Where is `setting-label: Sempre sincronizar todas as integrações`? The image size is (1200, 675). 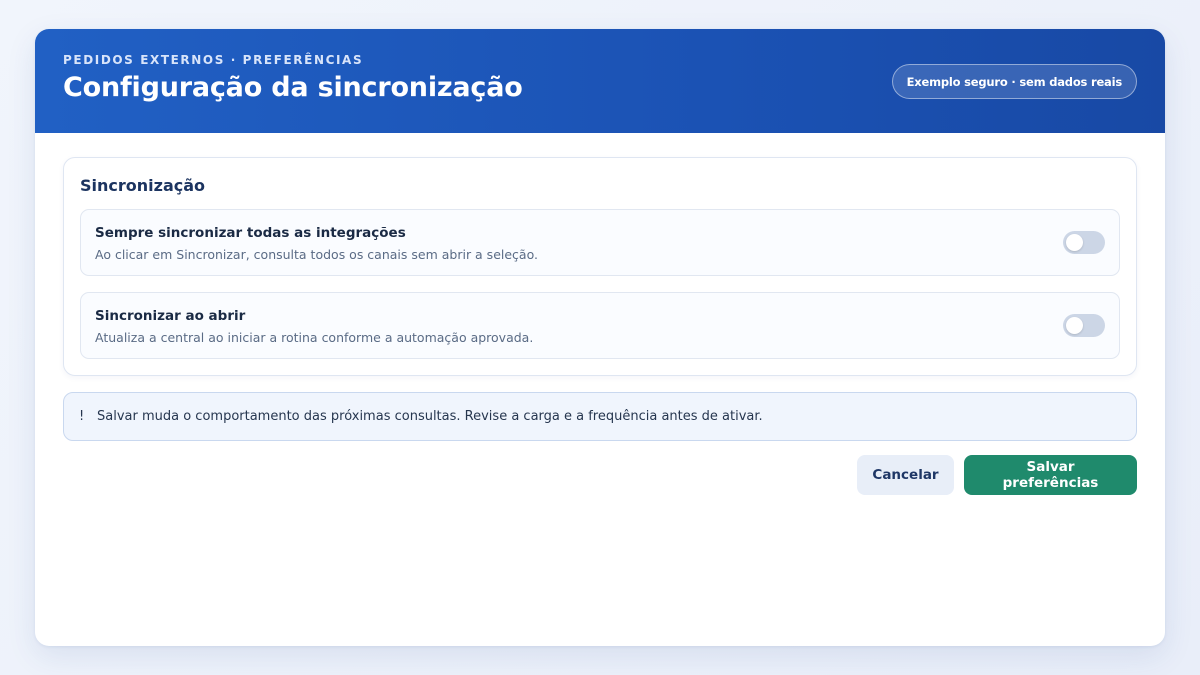 setting-label: Sempre sincronizar todas as integrações is located at coordinates (250, 233).